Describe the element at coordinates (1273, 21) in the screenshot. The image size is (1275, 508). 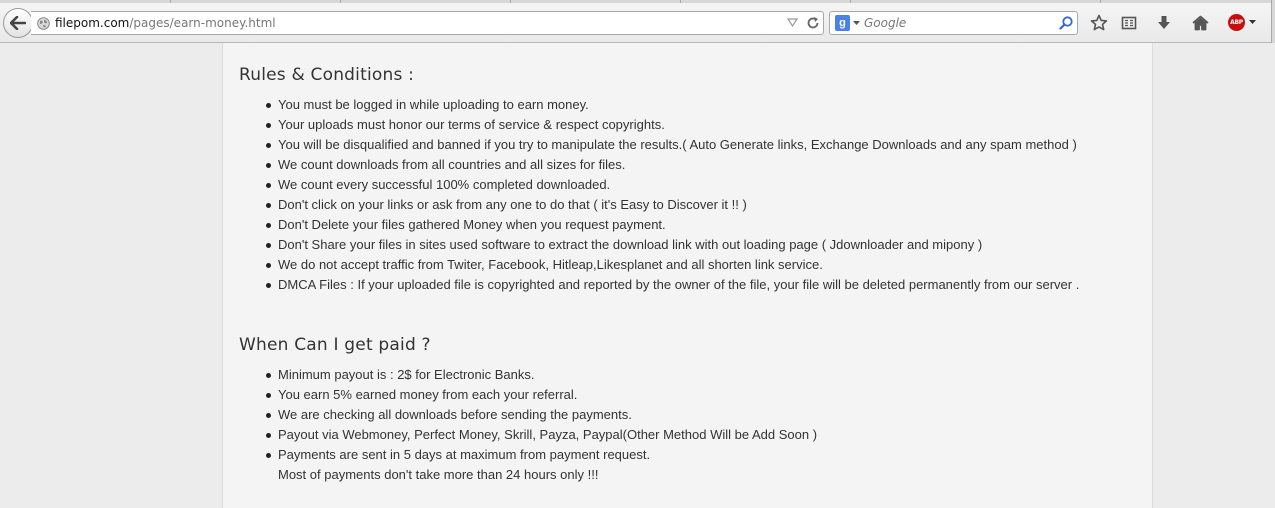
I see `toolbar-edge` at that location.